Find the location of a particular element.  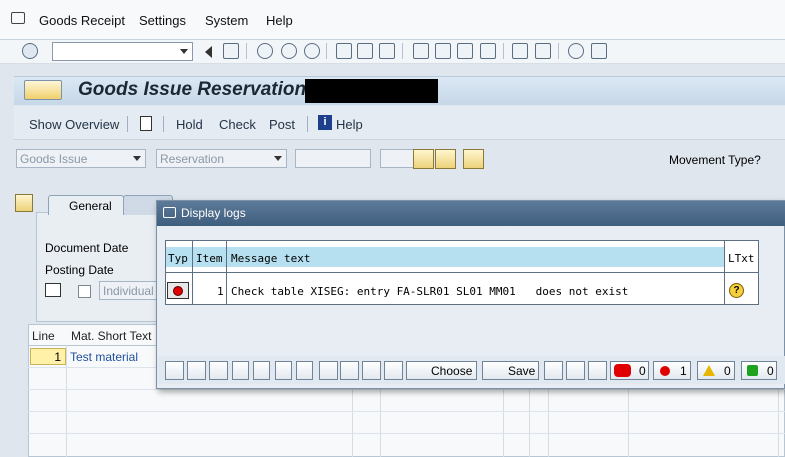

filter-icon is located at coordinates (328, 370).